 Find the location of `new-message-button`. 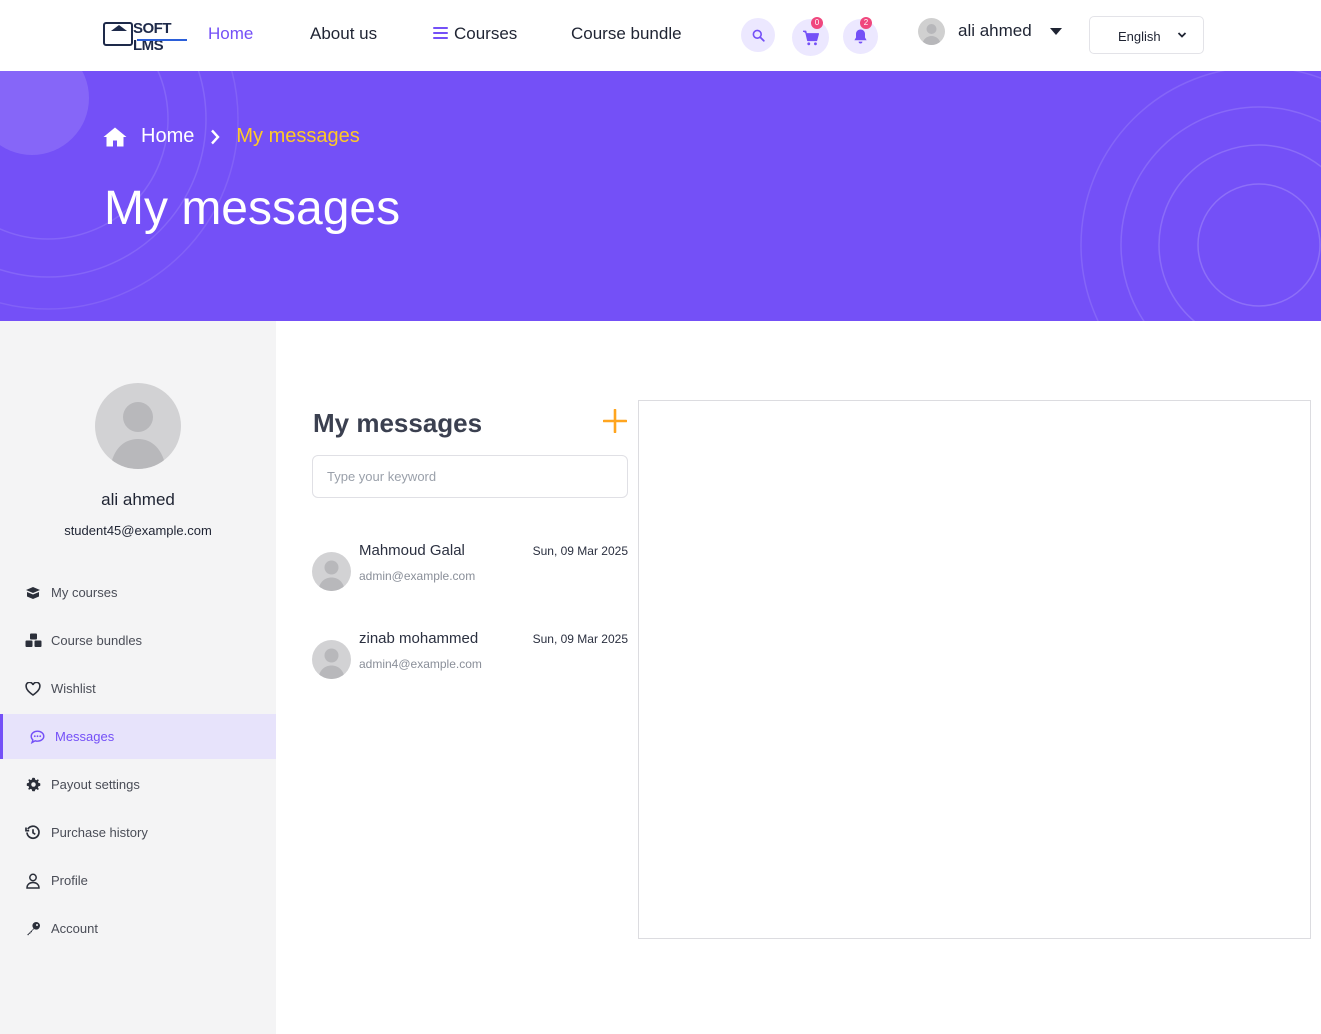

new-message-button is located at coordinates (615, 421).